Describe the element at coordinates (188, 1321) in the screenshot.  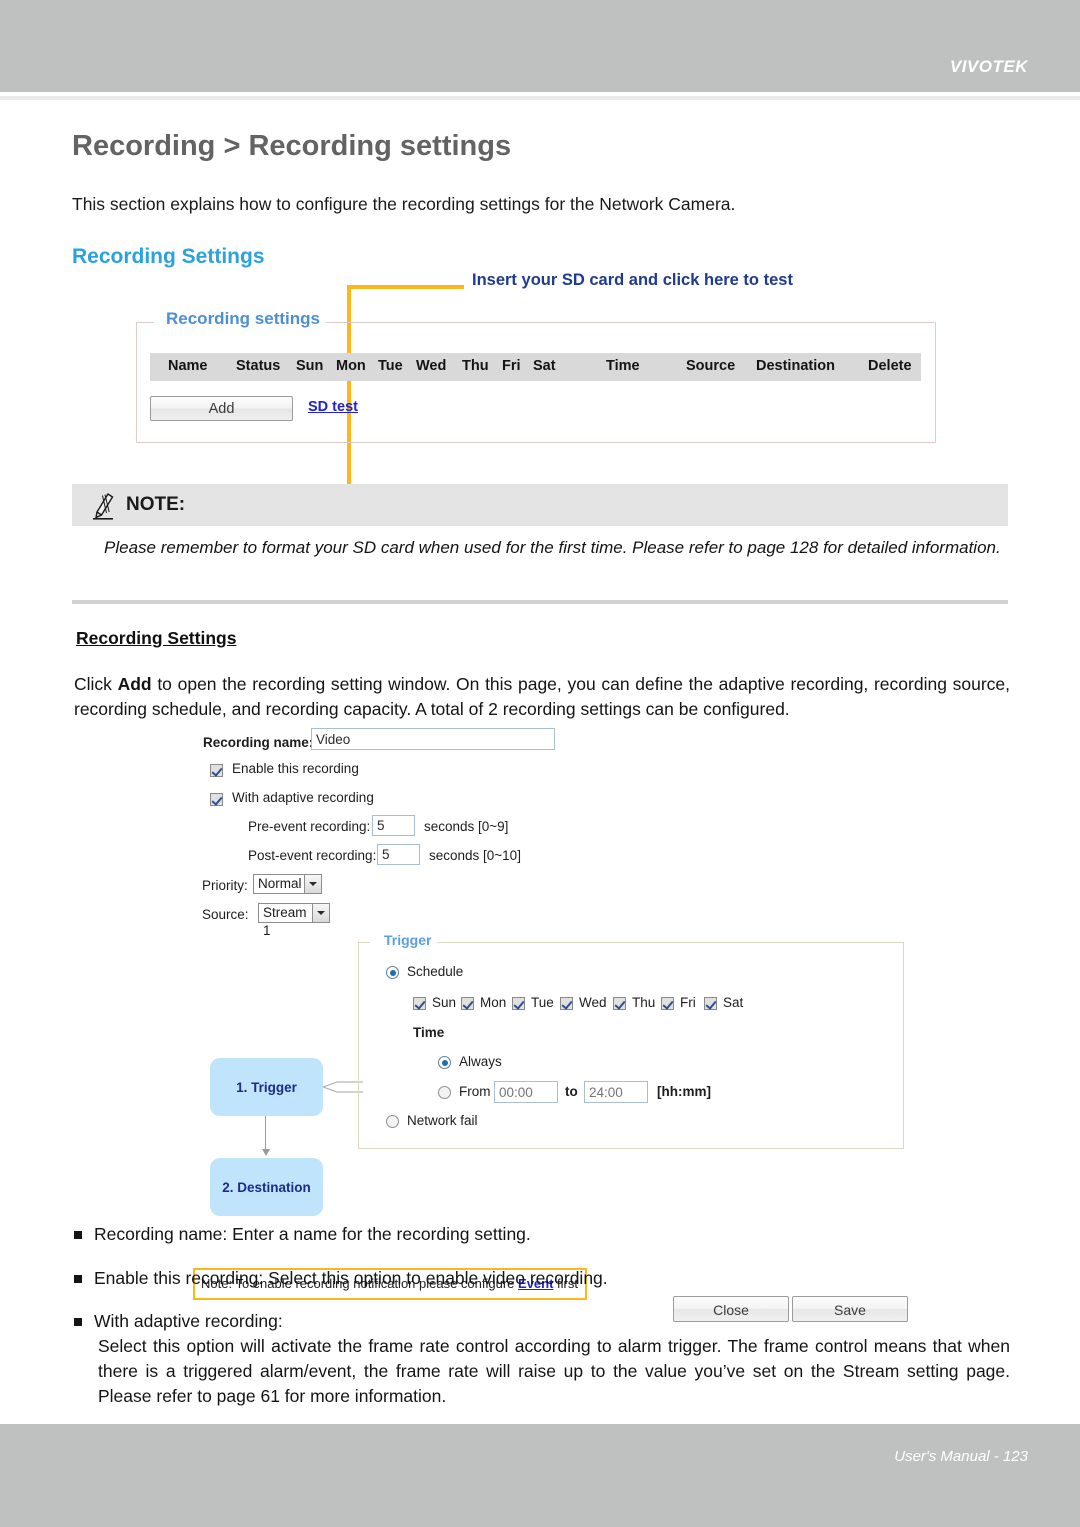
I see `bullet-text: With adaptive recording:` at that location.